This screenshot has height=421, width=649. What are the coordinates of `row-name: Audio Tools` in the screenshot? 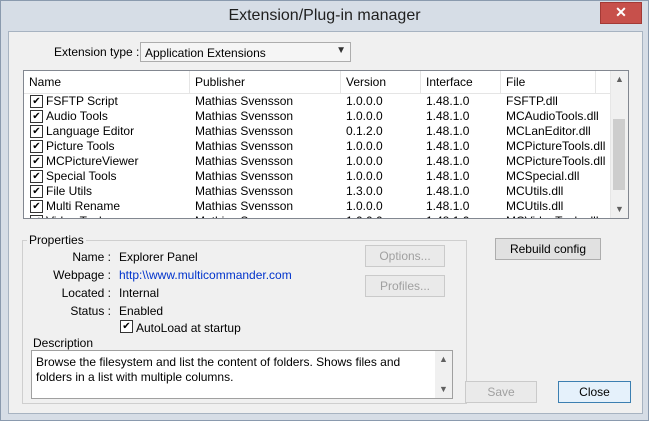 It's located at (77, 116).